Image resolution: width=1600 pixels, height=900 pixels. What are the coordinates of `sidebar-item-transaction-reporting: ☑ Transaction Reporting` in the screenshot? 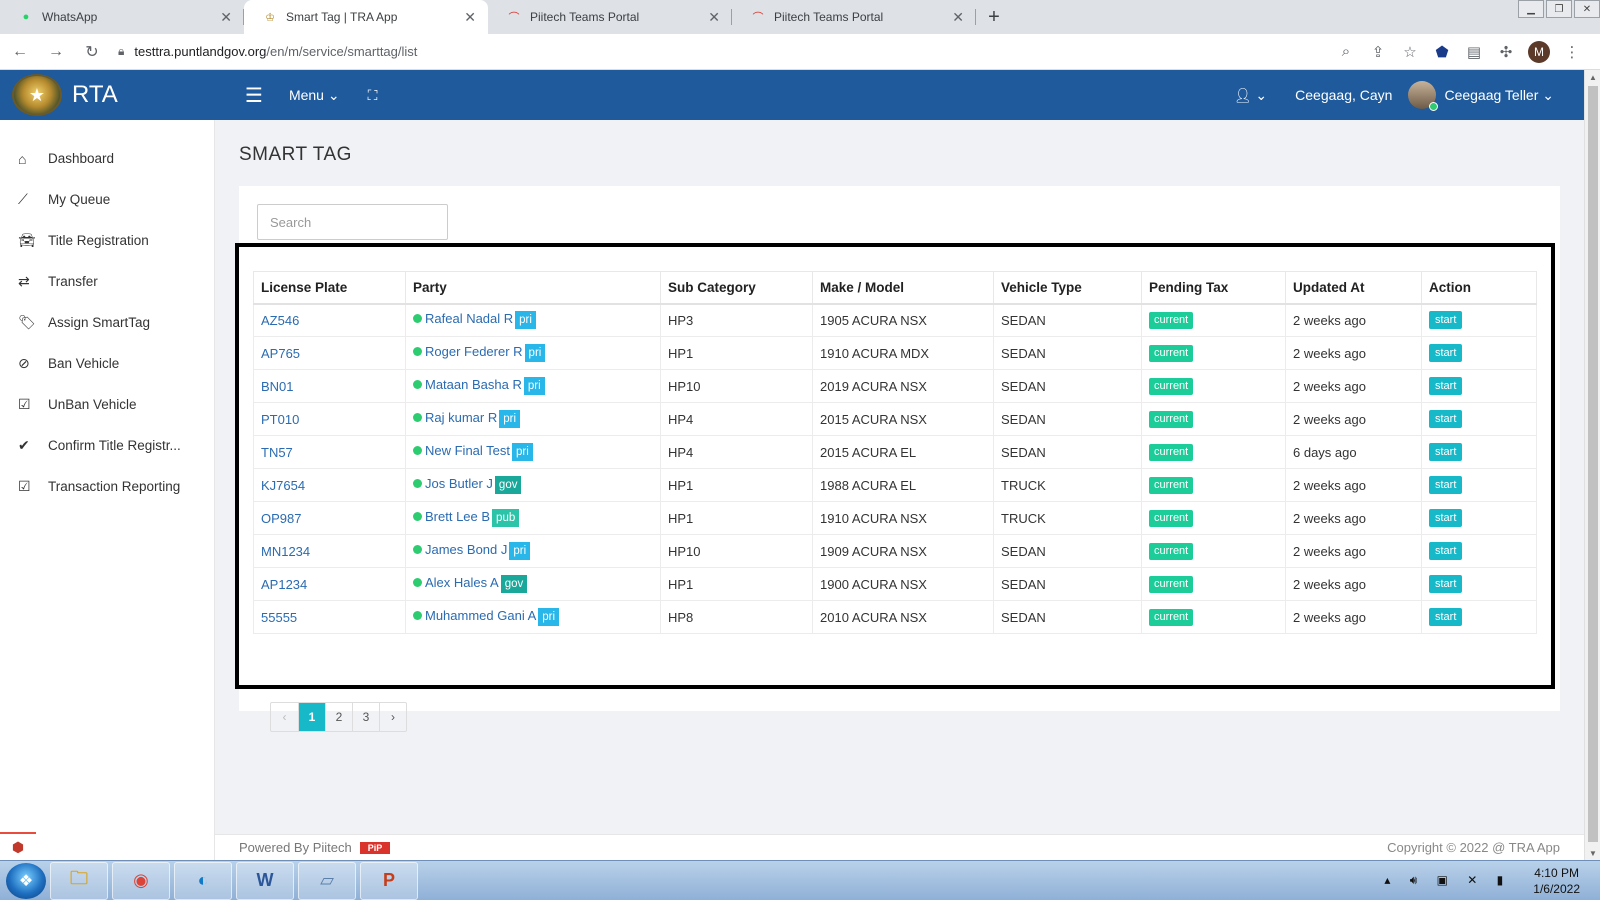 It's located at (107, 486).